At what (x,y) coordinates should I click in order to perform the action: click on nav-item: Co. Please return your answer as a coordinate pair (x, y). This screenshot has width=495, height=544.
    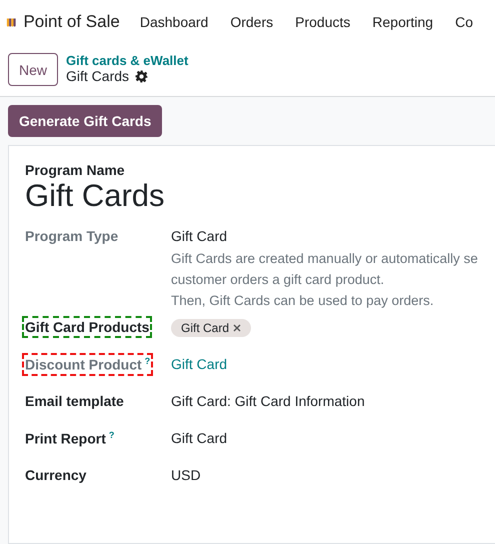
    Looking at the image, I should click on (464, 22).